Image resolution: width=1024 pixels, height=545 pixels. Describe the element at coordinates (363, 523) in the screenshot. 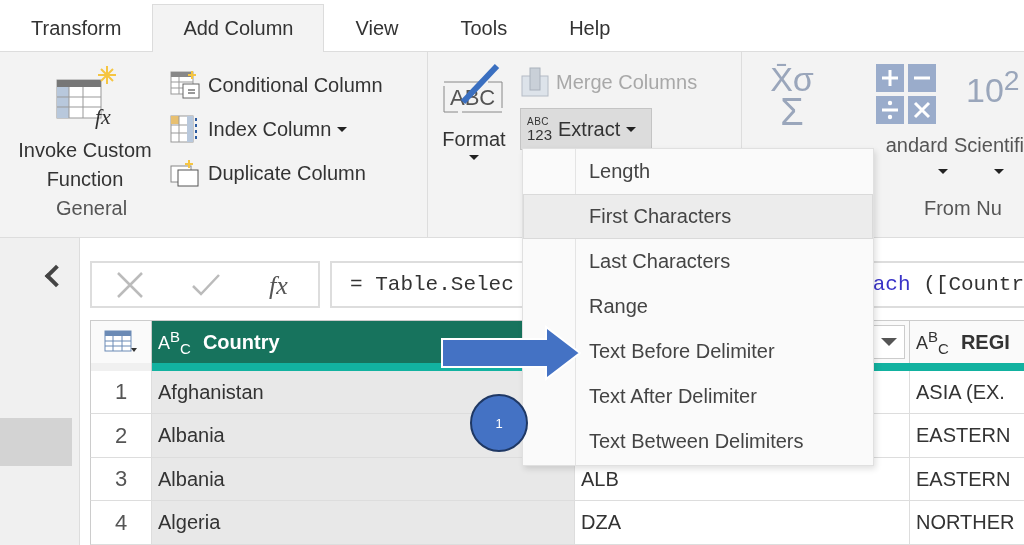

I see `table-cell: Algeria` at that location.